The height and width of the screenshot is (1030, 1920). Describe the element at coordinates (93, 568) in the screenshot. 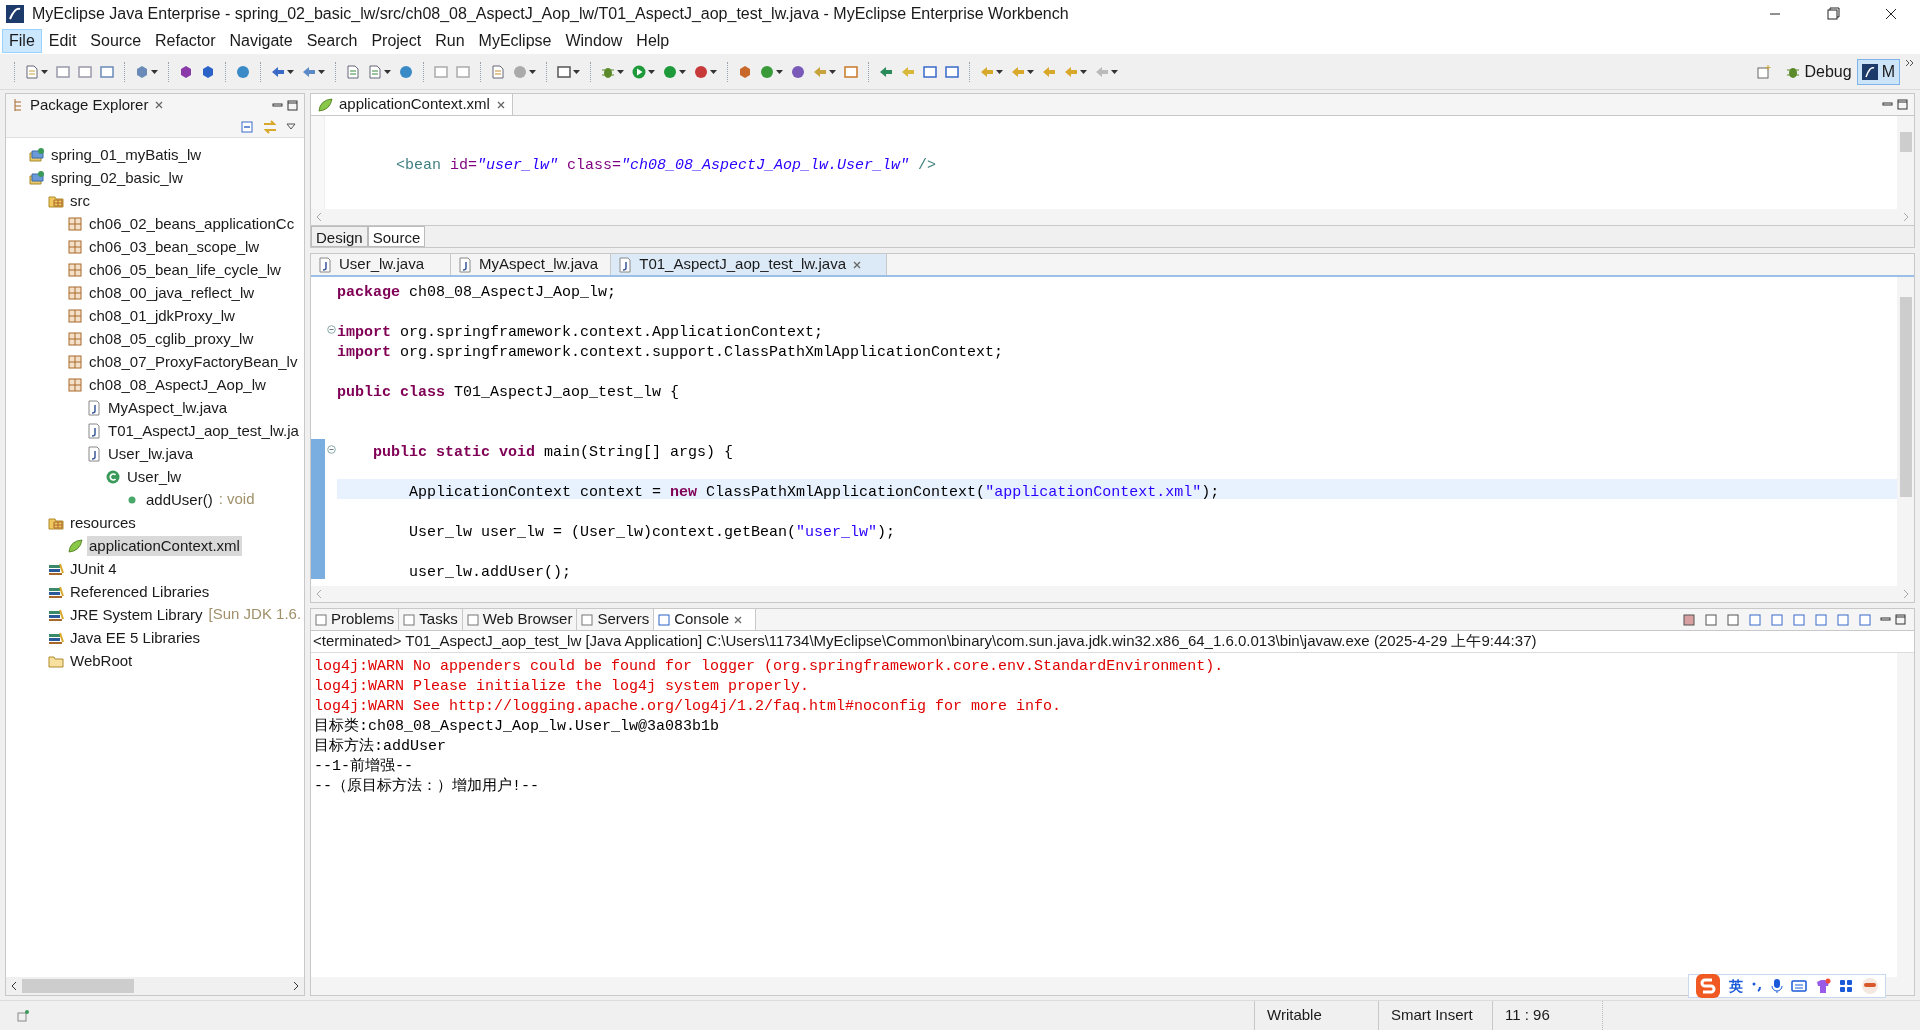

I see `tree-item: JUnit 4` at that location.